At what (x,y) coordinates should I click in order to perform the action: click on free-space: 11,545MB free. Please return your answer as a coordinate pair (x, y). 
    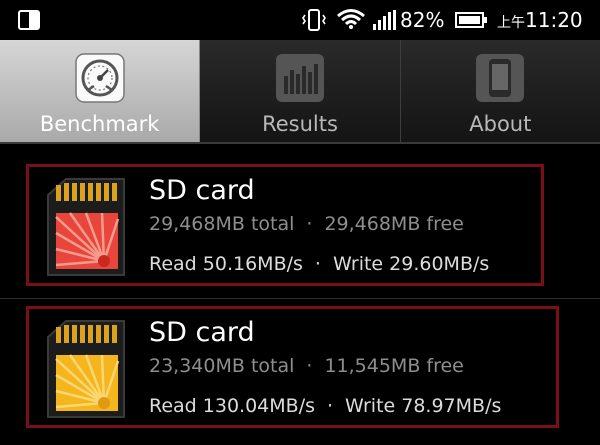
    Looking at the image, I should click on (394, 366).